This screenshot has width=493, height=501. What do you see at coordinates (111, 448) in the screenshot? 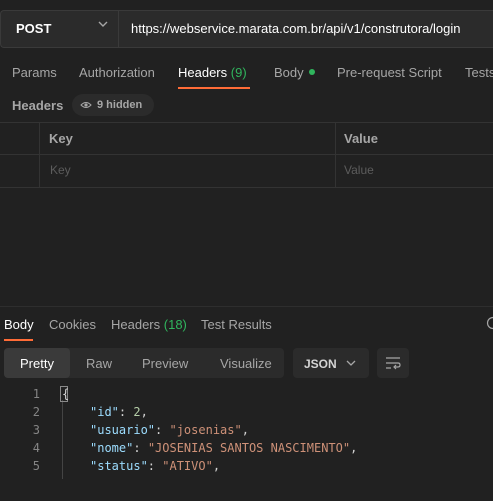
I see `json-key: "nome"` at bounding box center [111, 448].